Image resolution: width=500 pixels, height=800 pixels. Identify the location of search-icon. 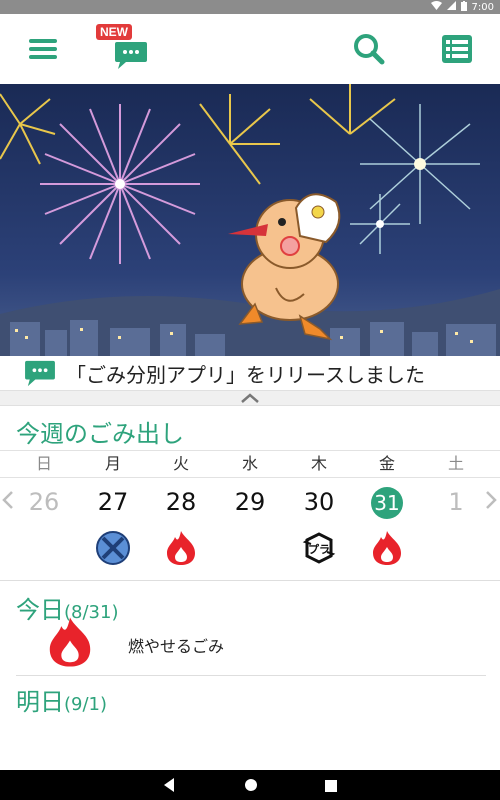
(369, 49).